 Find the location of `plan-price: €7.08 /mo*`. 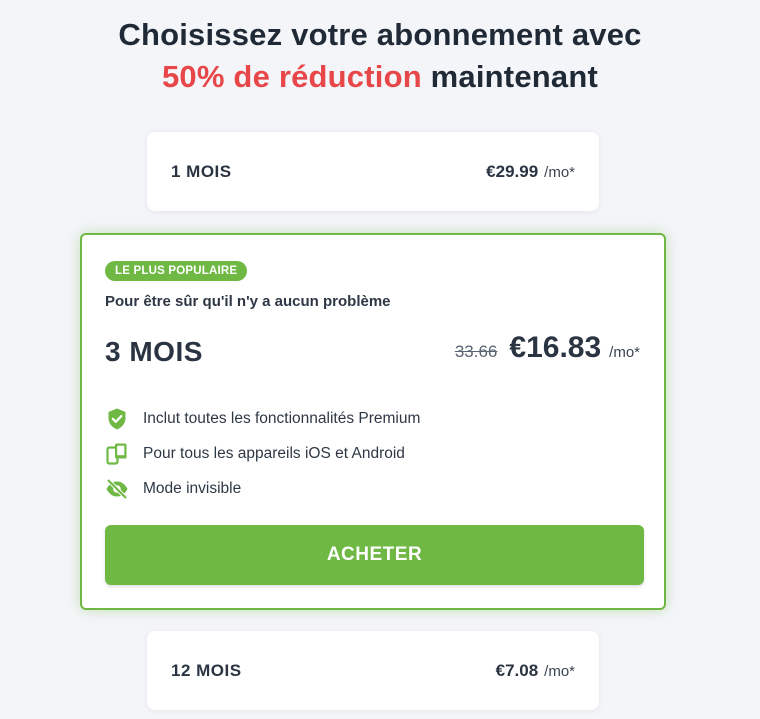

plan-price: €7.08 /mo* is located at coordinates (535, 671).